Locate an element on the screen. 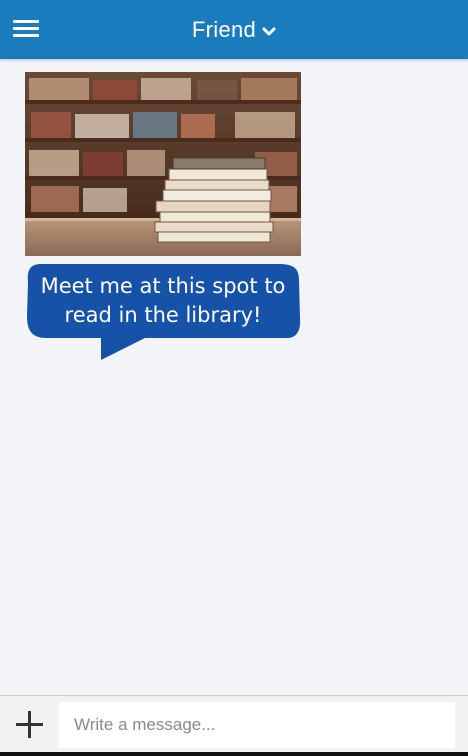 The height and width of the screenshot is (756, 468). screen-bottom-edge is located at coordinates (234, 754).